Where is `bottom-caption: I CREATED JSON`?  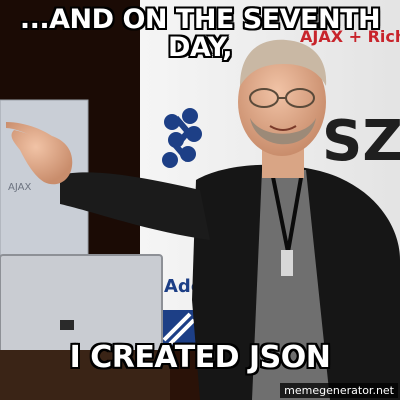
bottom-caption: I CREATED JSON is located at coordinates (200, 357).